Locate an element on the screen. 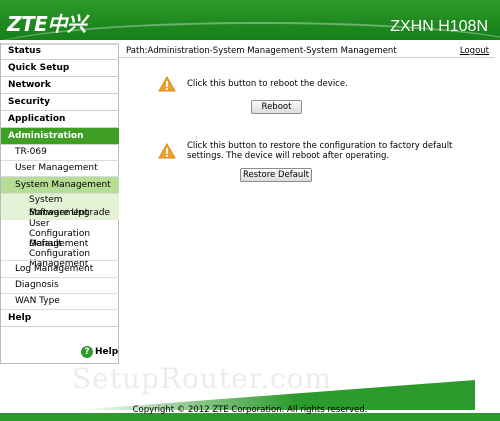 The image size is (500, 421). restore-default-button: Restore Default is located at coordinates (276, 175).